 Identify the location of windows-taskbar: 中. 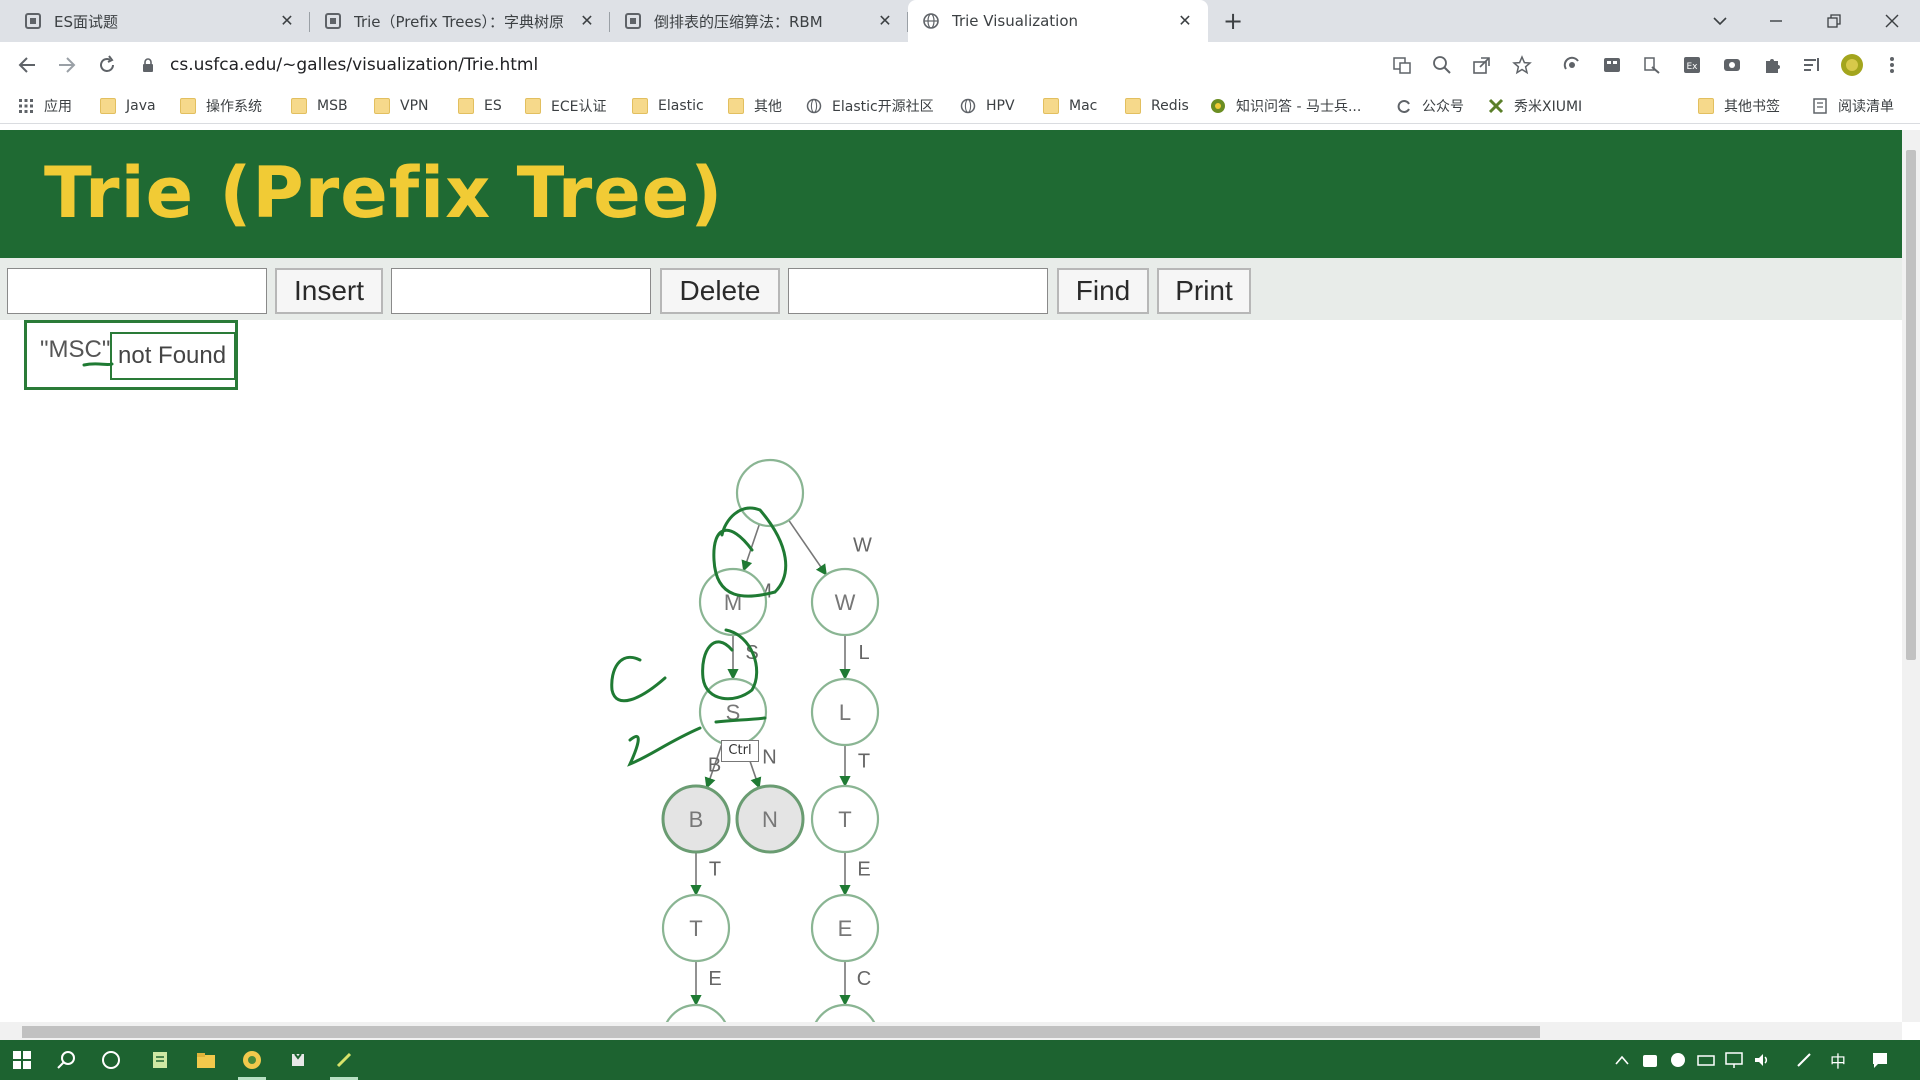
(960, 1060).